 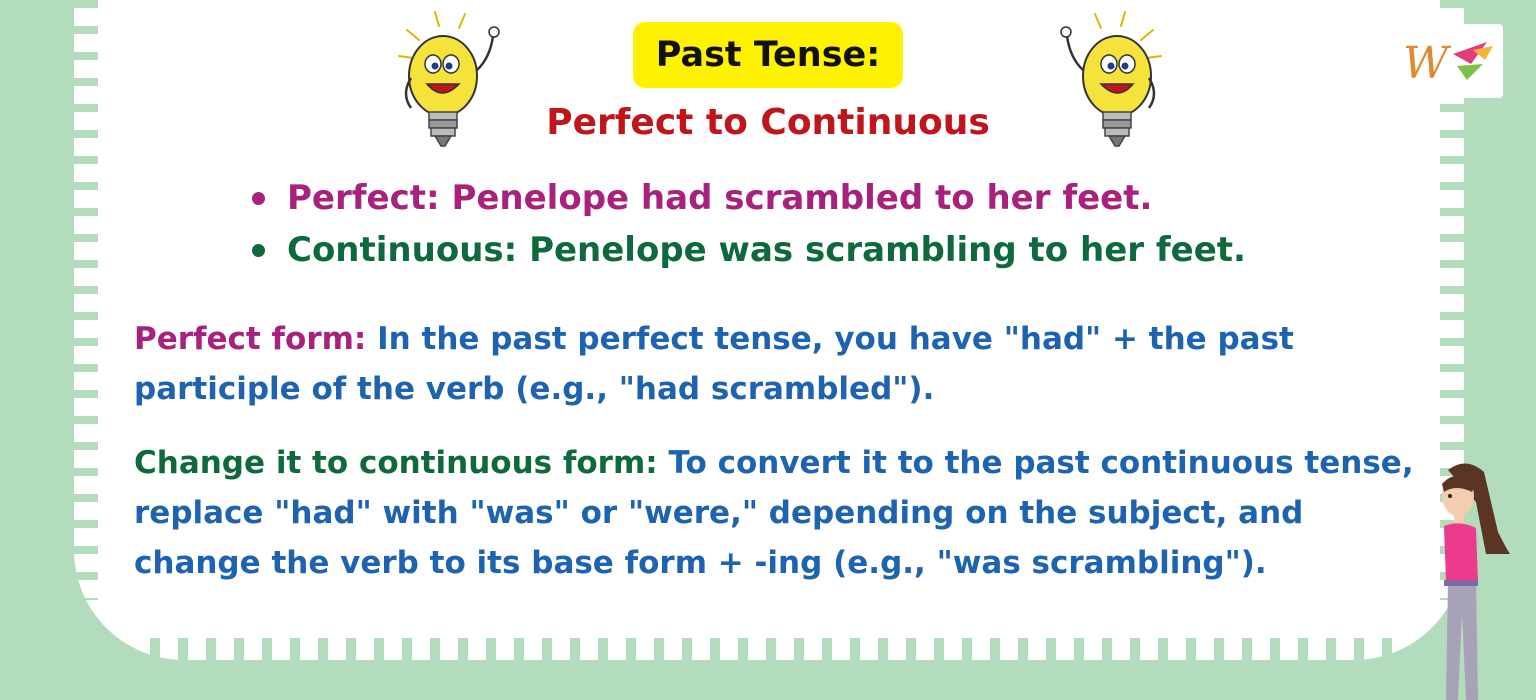 What do you see at coordinates (768, 55) in the screenshot?
I see `page-title: Past Tense:` at bounding box center [768, 55].